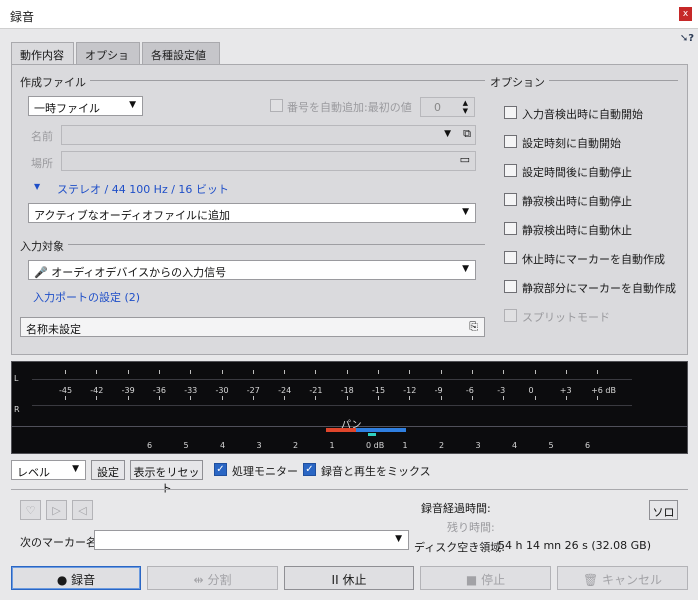 Image resolution: width=698 pixels, height=600 pixels. Describe the element at coordinates (473, 327) in the screenshot. I see `edit-icon: ⎘` at that location.